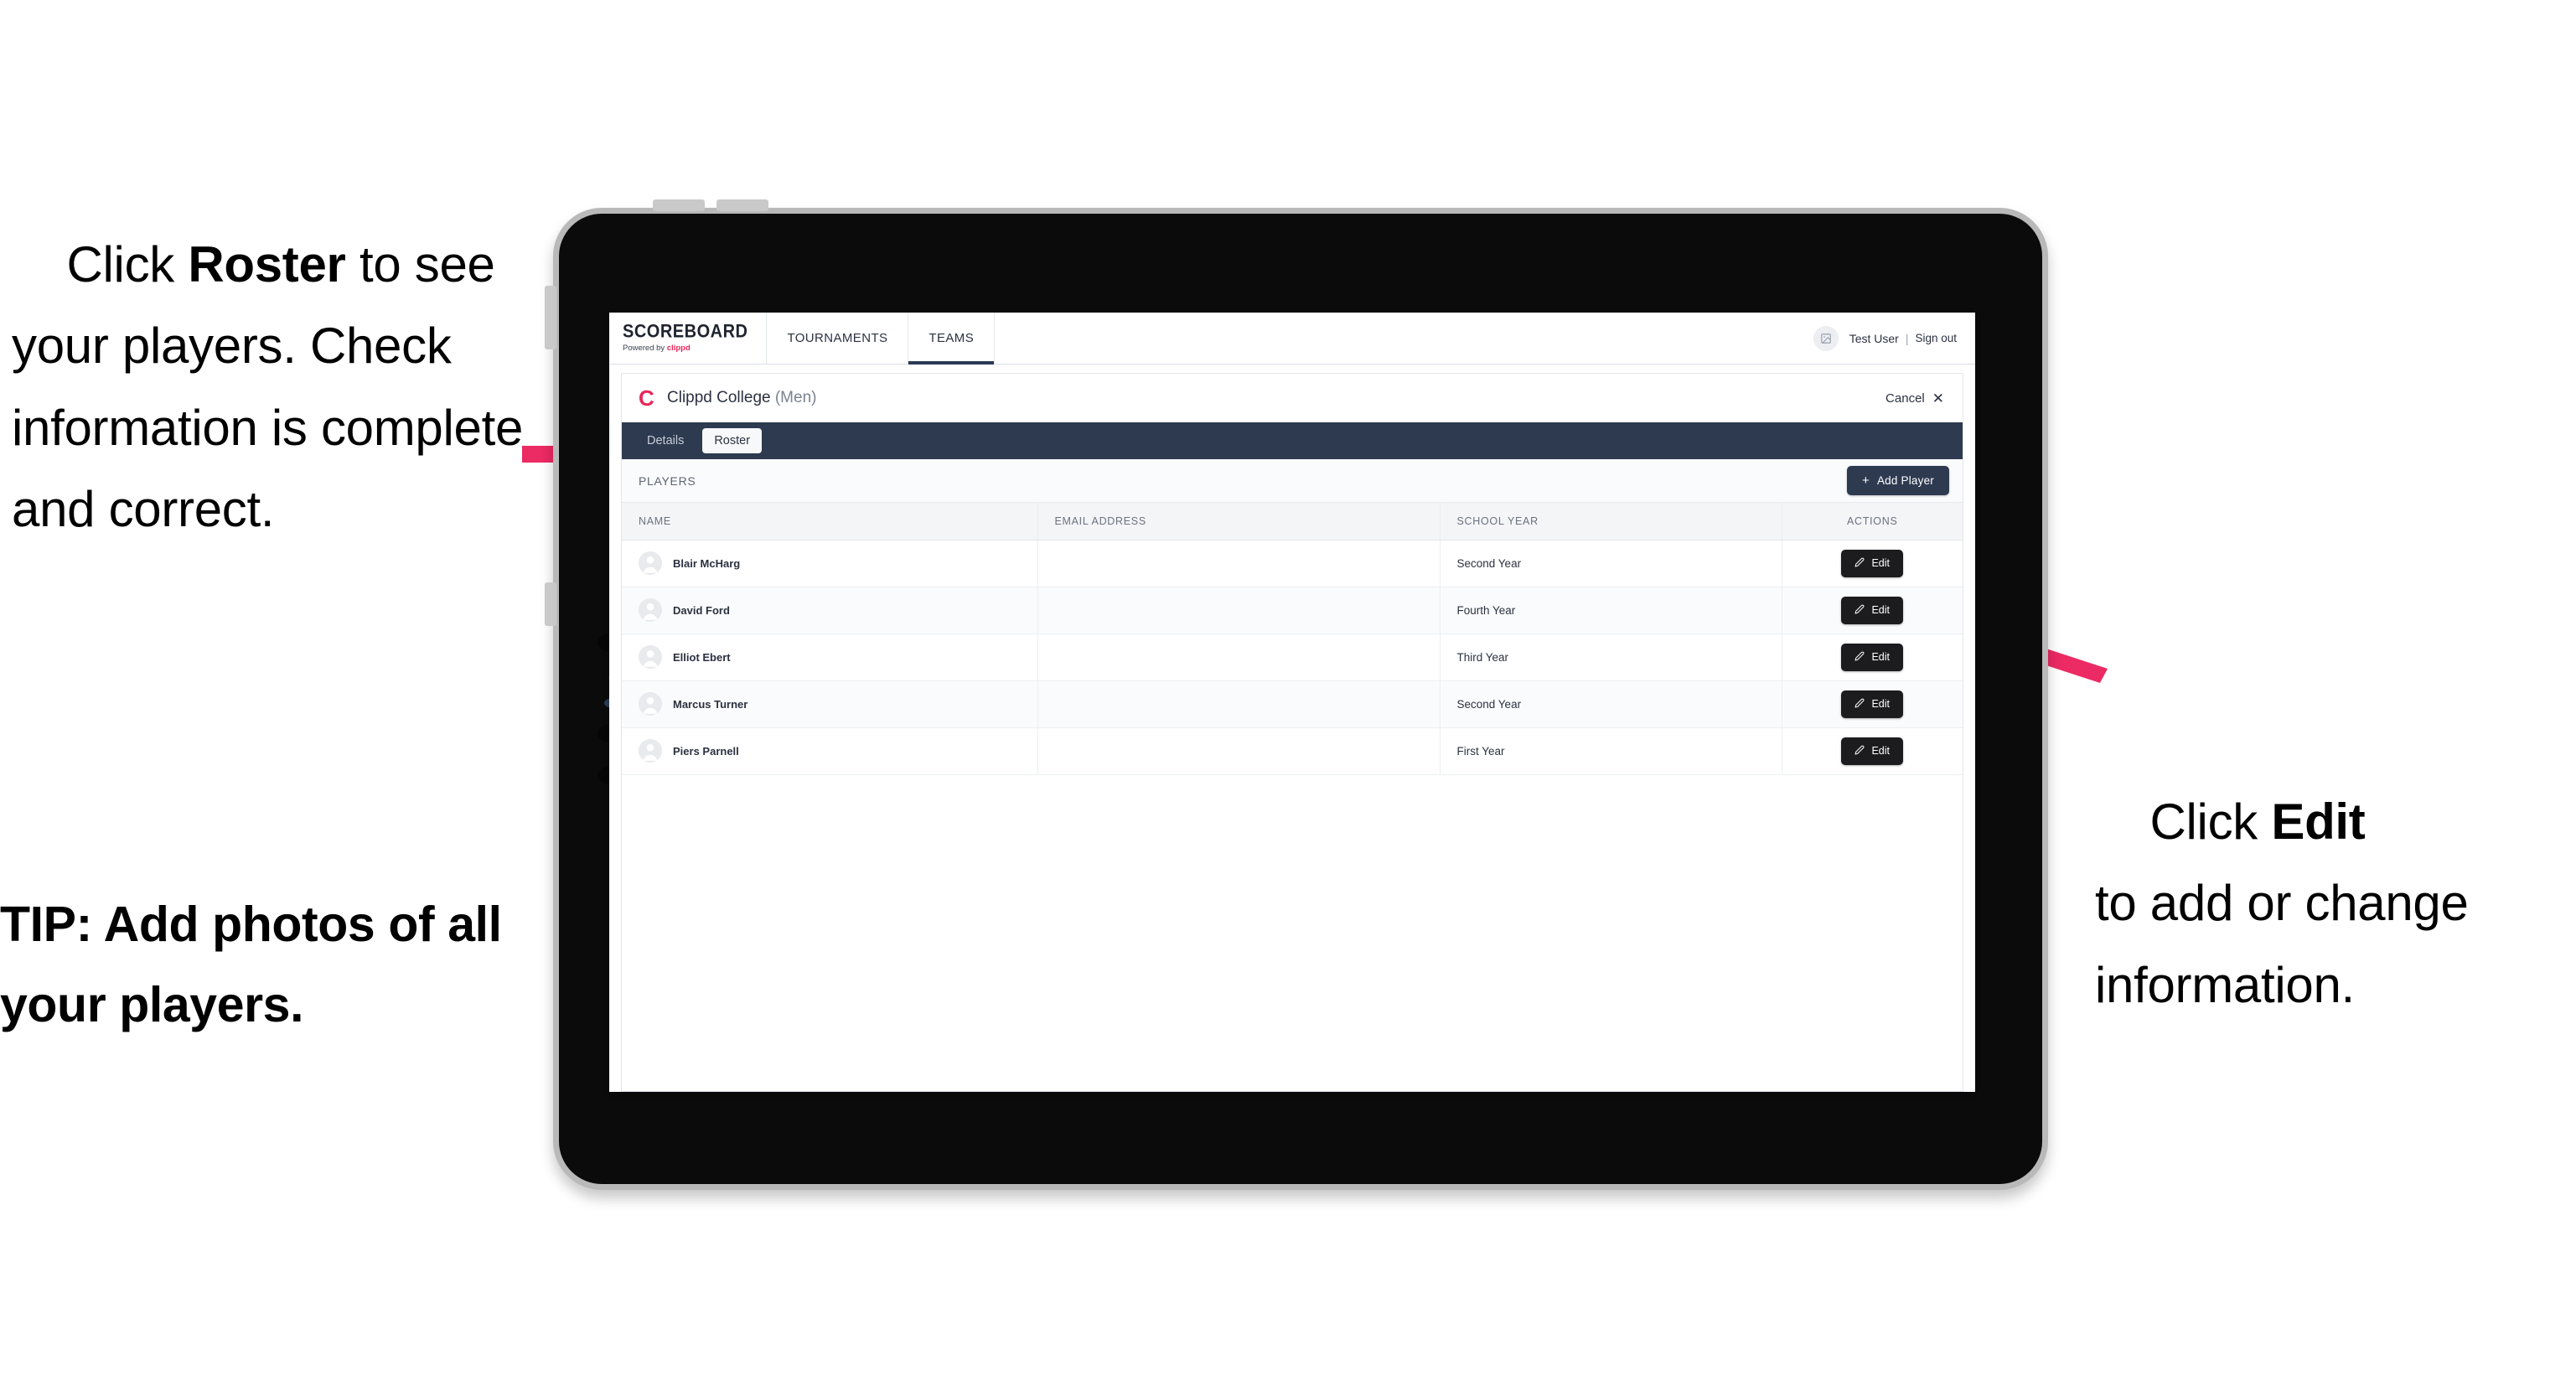 The width and height of the screenshot is (2576, 1386). What do you see at coordinates (1611, 610) in the screenshot?
I see `cell-school-year: Fourth Year` at bounding box center [1611, 610].